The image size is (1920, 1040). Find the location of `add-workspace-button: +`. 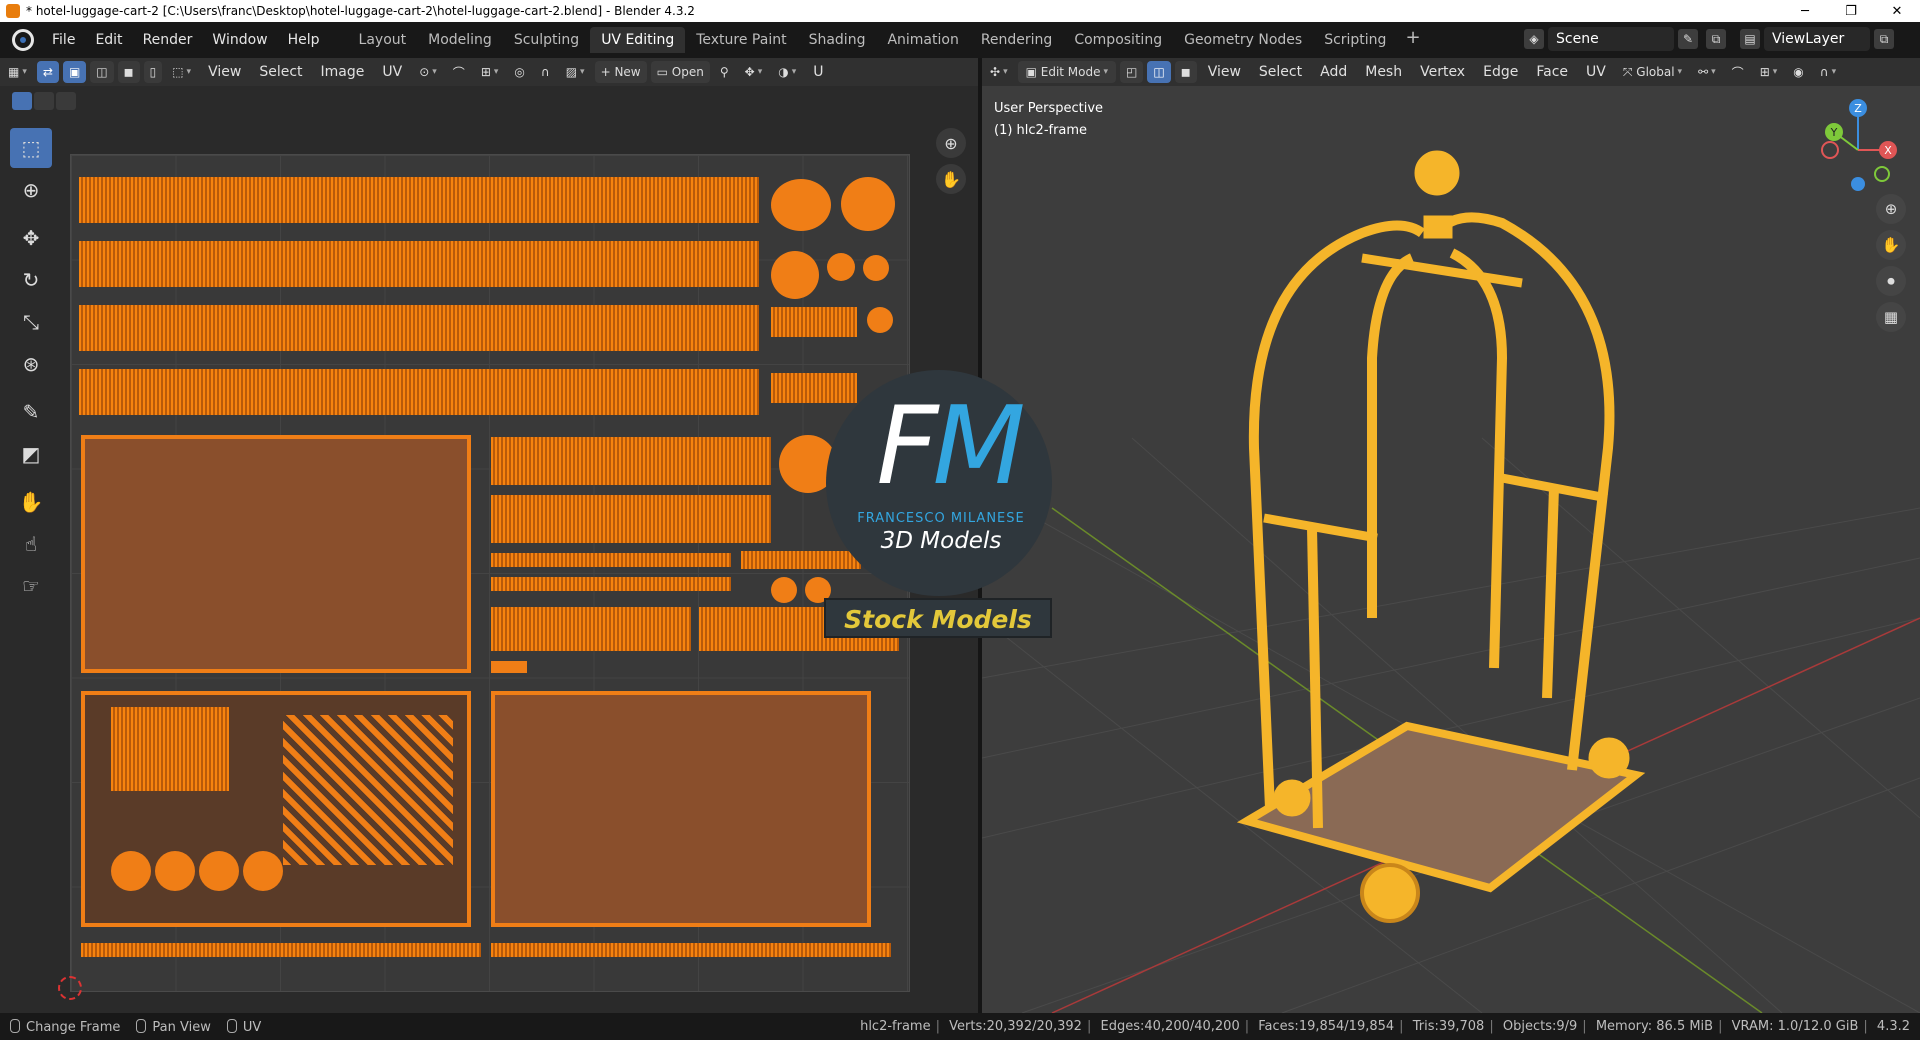

add-workspace-button: + is located at coordinates (1412, 40).